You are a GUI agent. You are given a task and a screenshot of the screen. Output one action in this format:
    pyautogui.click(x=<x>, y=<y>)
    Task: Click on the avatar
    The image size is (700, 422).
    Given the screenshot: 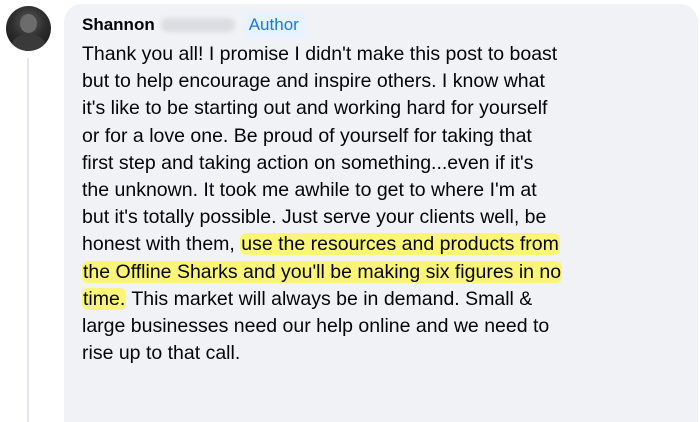 What is the action you would take?
    pyautogui.click(x=28, y=28)
    